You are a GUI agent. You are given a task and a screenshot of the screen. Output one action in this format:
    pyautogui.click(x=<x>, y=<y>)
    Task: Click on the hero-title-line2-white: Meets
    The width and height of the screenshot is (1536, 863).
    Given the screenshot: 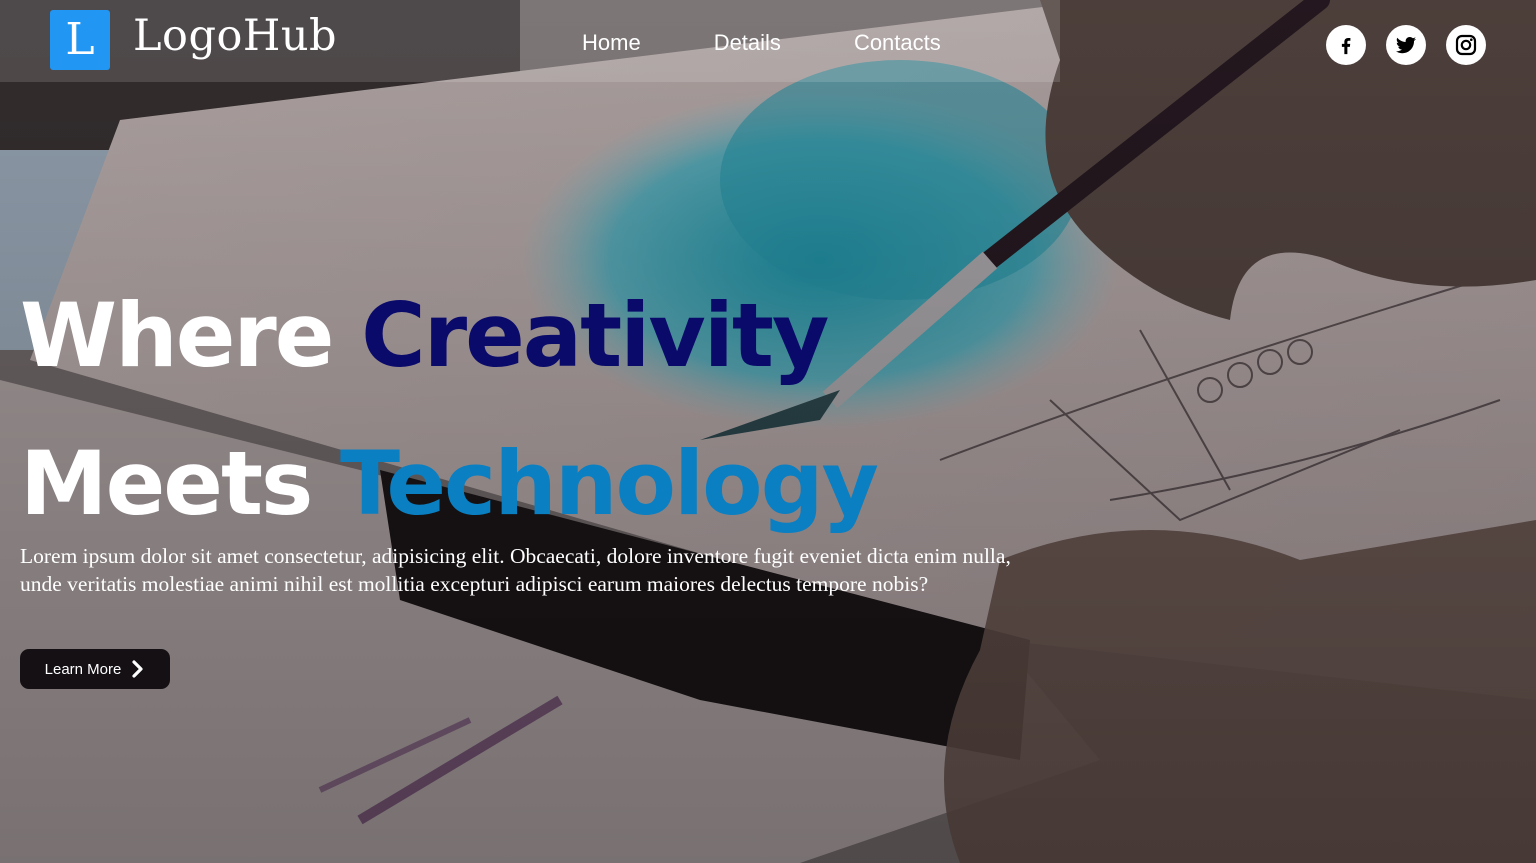 What is the action you would take?
    pyautogui.click(x=166, y=483)
    